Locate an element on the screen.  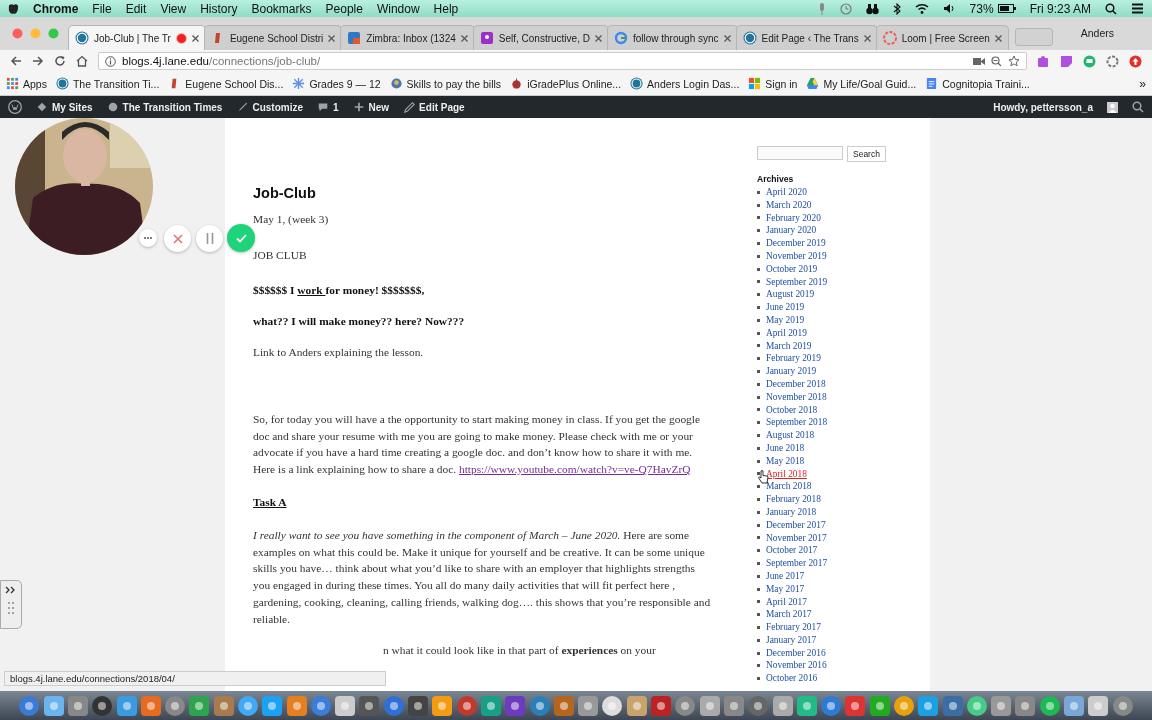
archive-link: March 2018 is located at coordinates (789, 487).